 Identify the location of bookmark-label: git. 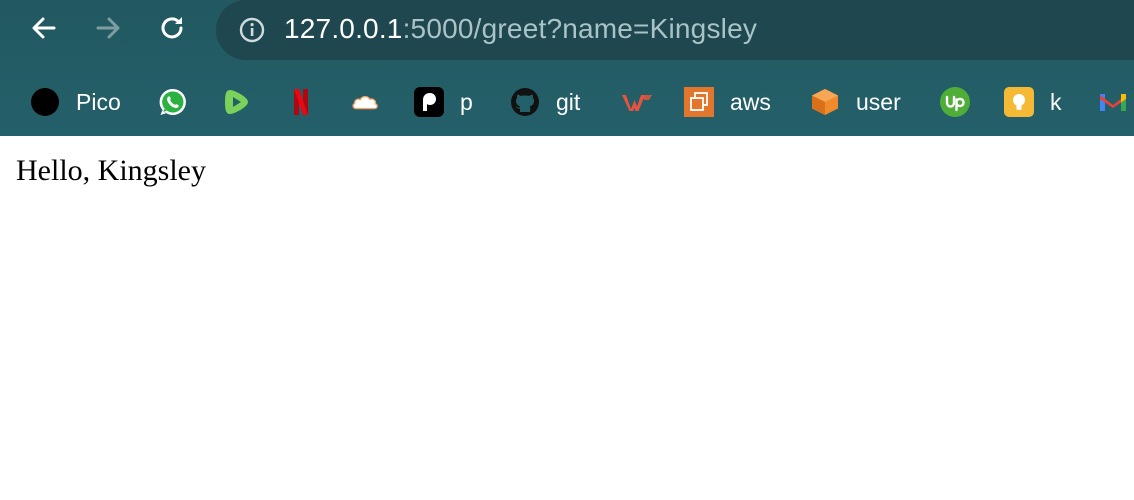
(568, 101).